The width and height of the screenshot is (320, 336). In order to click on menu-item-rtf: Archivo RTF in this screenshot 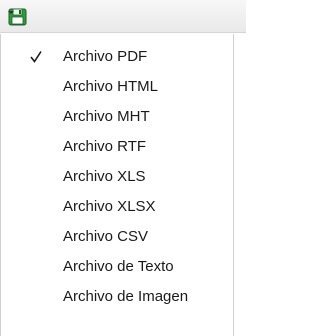, I will do `click(117, 147)`.